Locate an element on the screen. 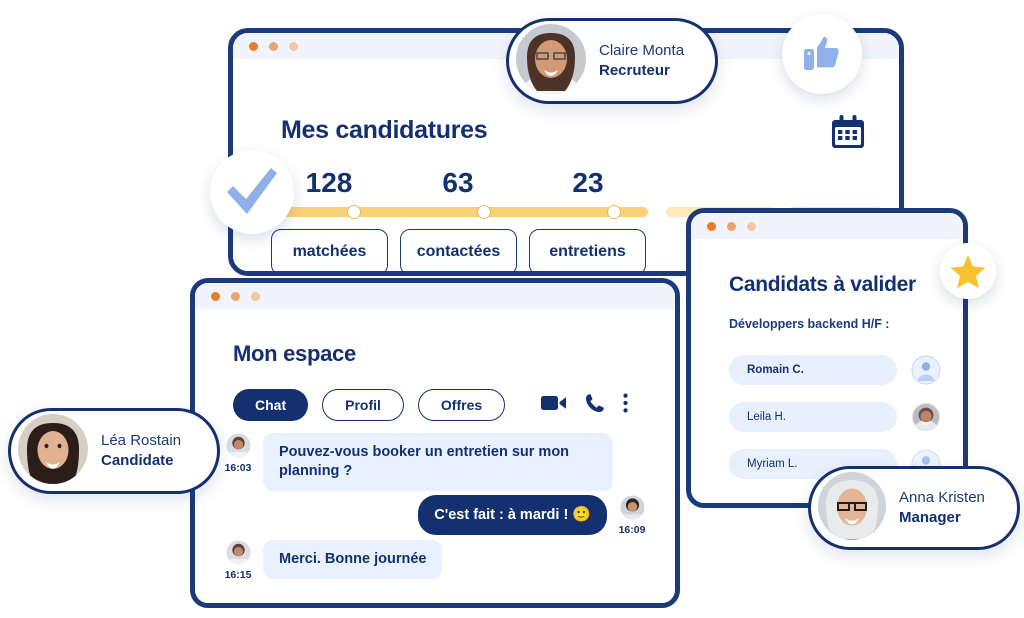 This screenshot has width=1024, height=618. message-row-outgoing: C'est fait : à mardi ! 🙂 16:09 is located at coordinates (435, 515).